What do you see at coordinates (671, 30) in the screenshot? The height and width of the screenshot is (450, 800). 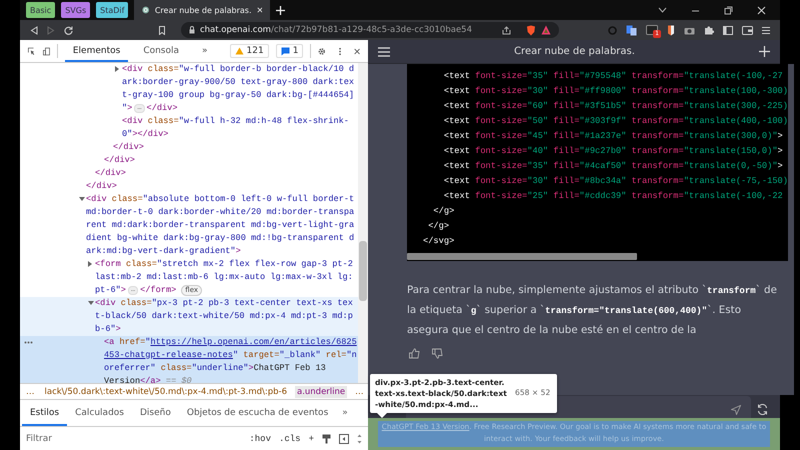 I see `bookmark-ribbon-icon` at bounding box center [671, 30].